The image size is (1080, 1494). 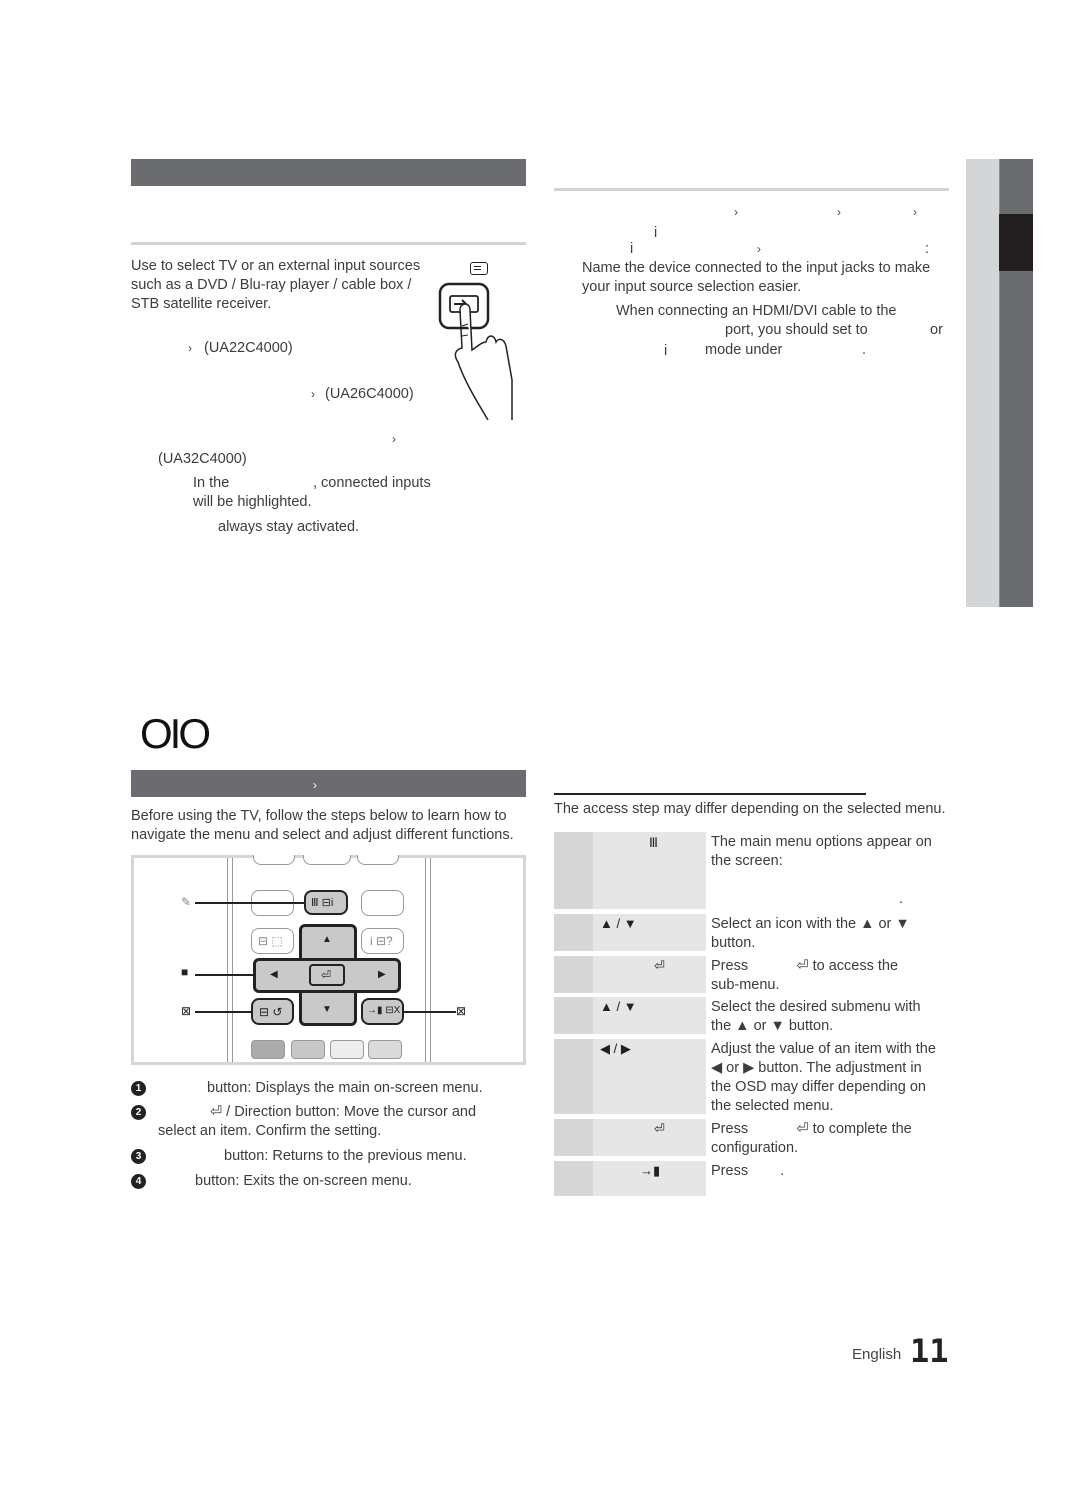 I want to click on step-5-desc-line-2: ◀ or ▶ button. The adjustment in, so click(x=816, y=1068).